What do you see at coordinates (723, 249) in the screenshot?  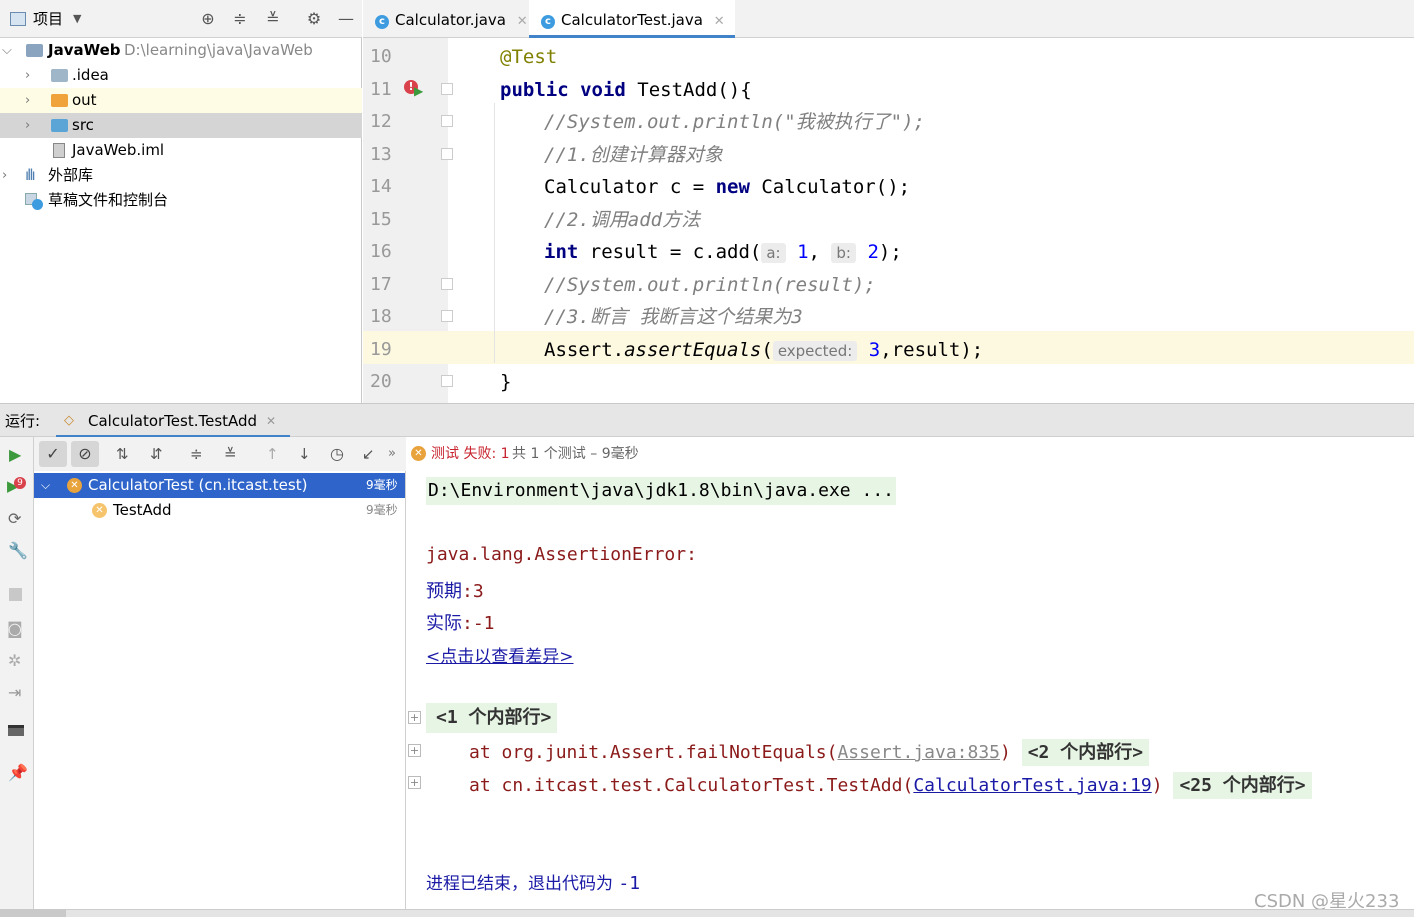 I see `code-line-16: int result = c.add(a: 1, b: 2);` at bounding box center [723, 249].